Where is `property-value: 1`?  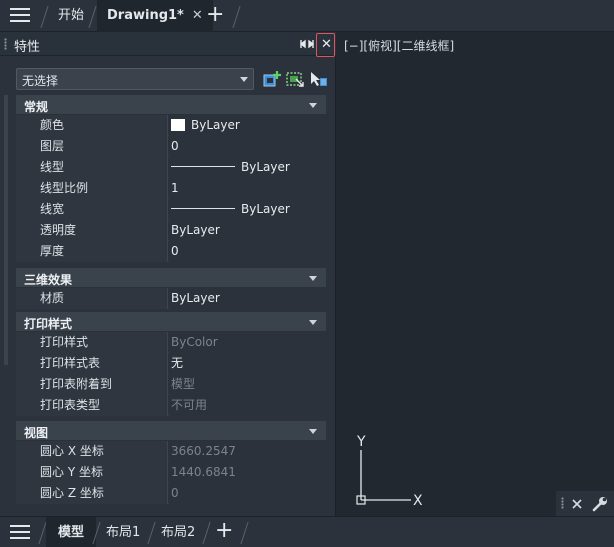 property-value: 1 is located at coordinates (247, 188).